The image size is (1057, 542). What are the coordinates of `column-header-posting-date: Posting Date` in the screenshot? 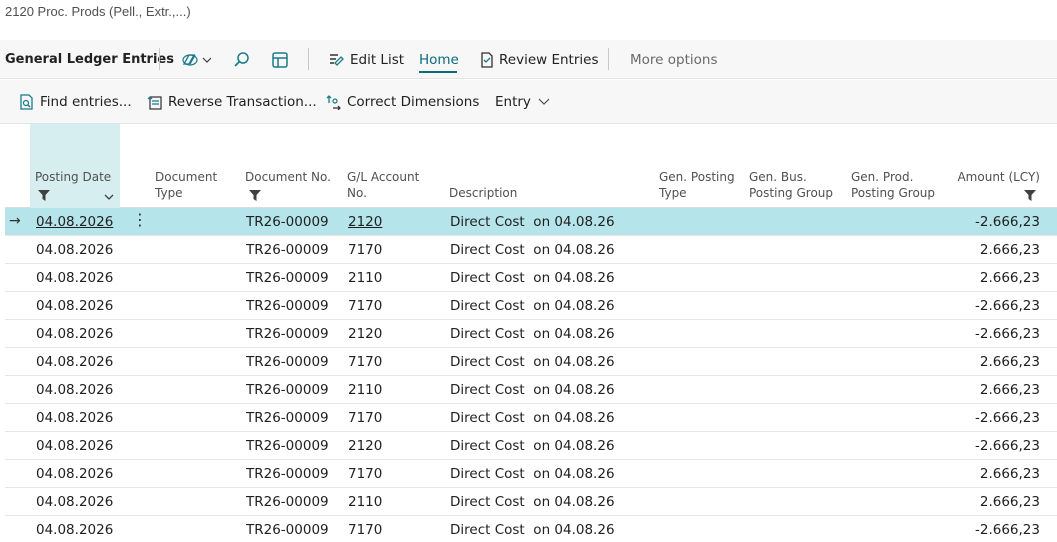 It's located at (73, 177).